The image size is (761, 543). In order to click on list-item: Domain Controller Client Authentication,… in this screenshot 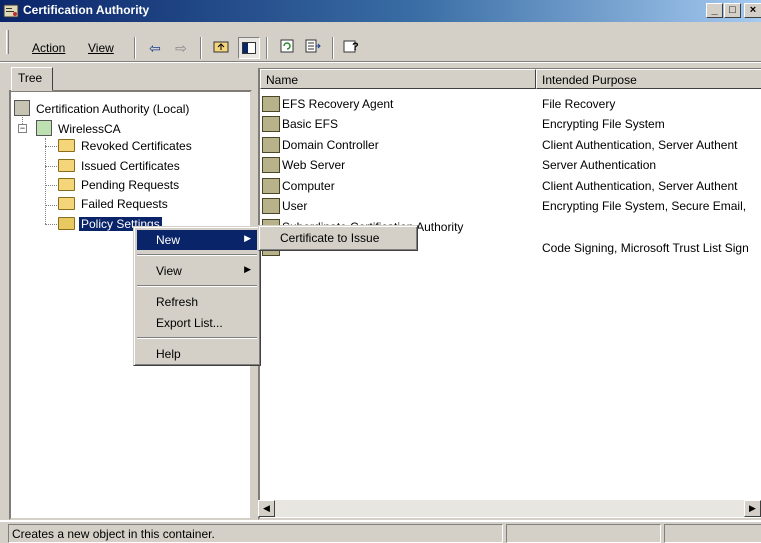, I will do `click(511, 145)`.